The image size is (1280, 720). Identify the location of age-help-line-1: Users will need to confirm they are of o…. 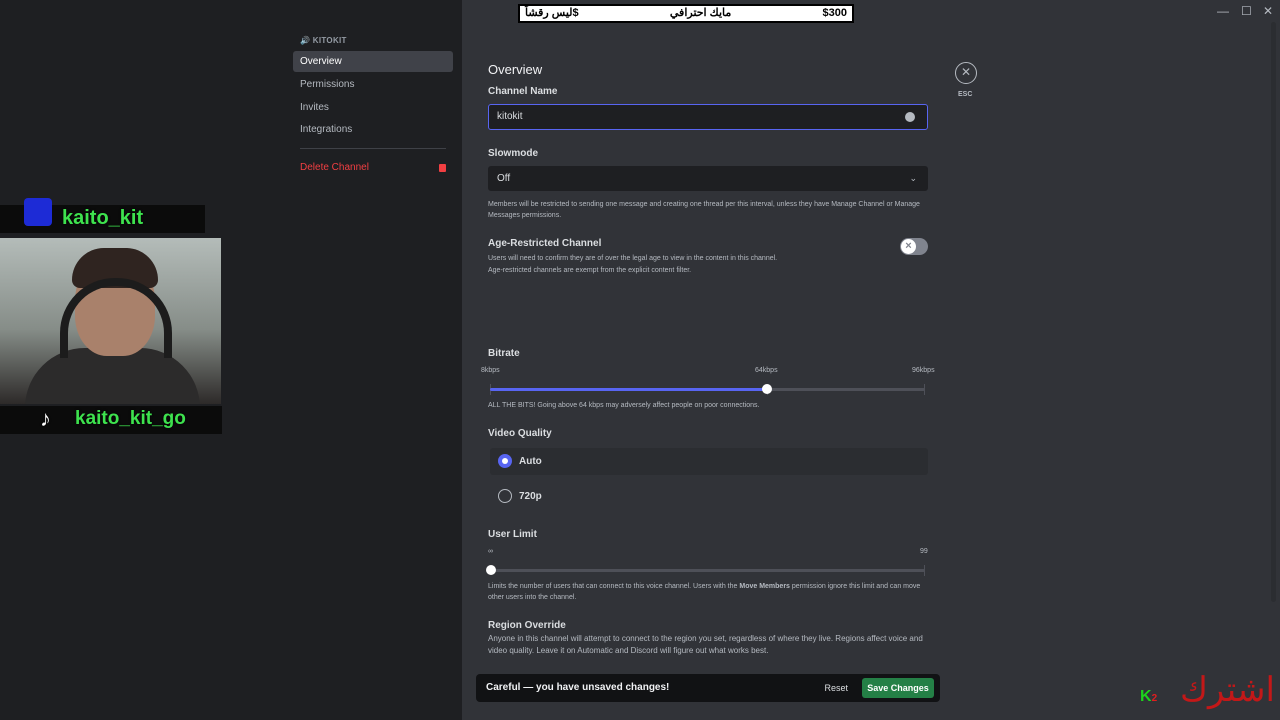
(633, 258).